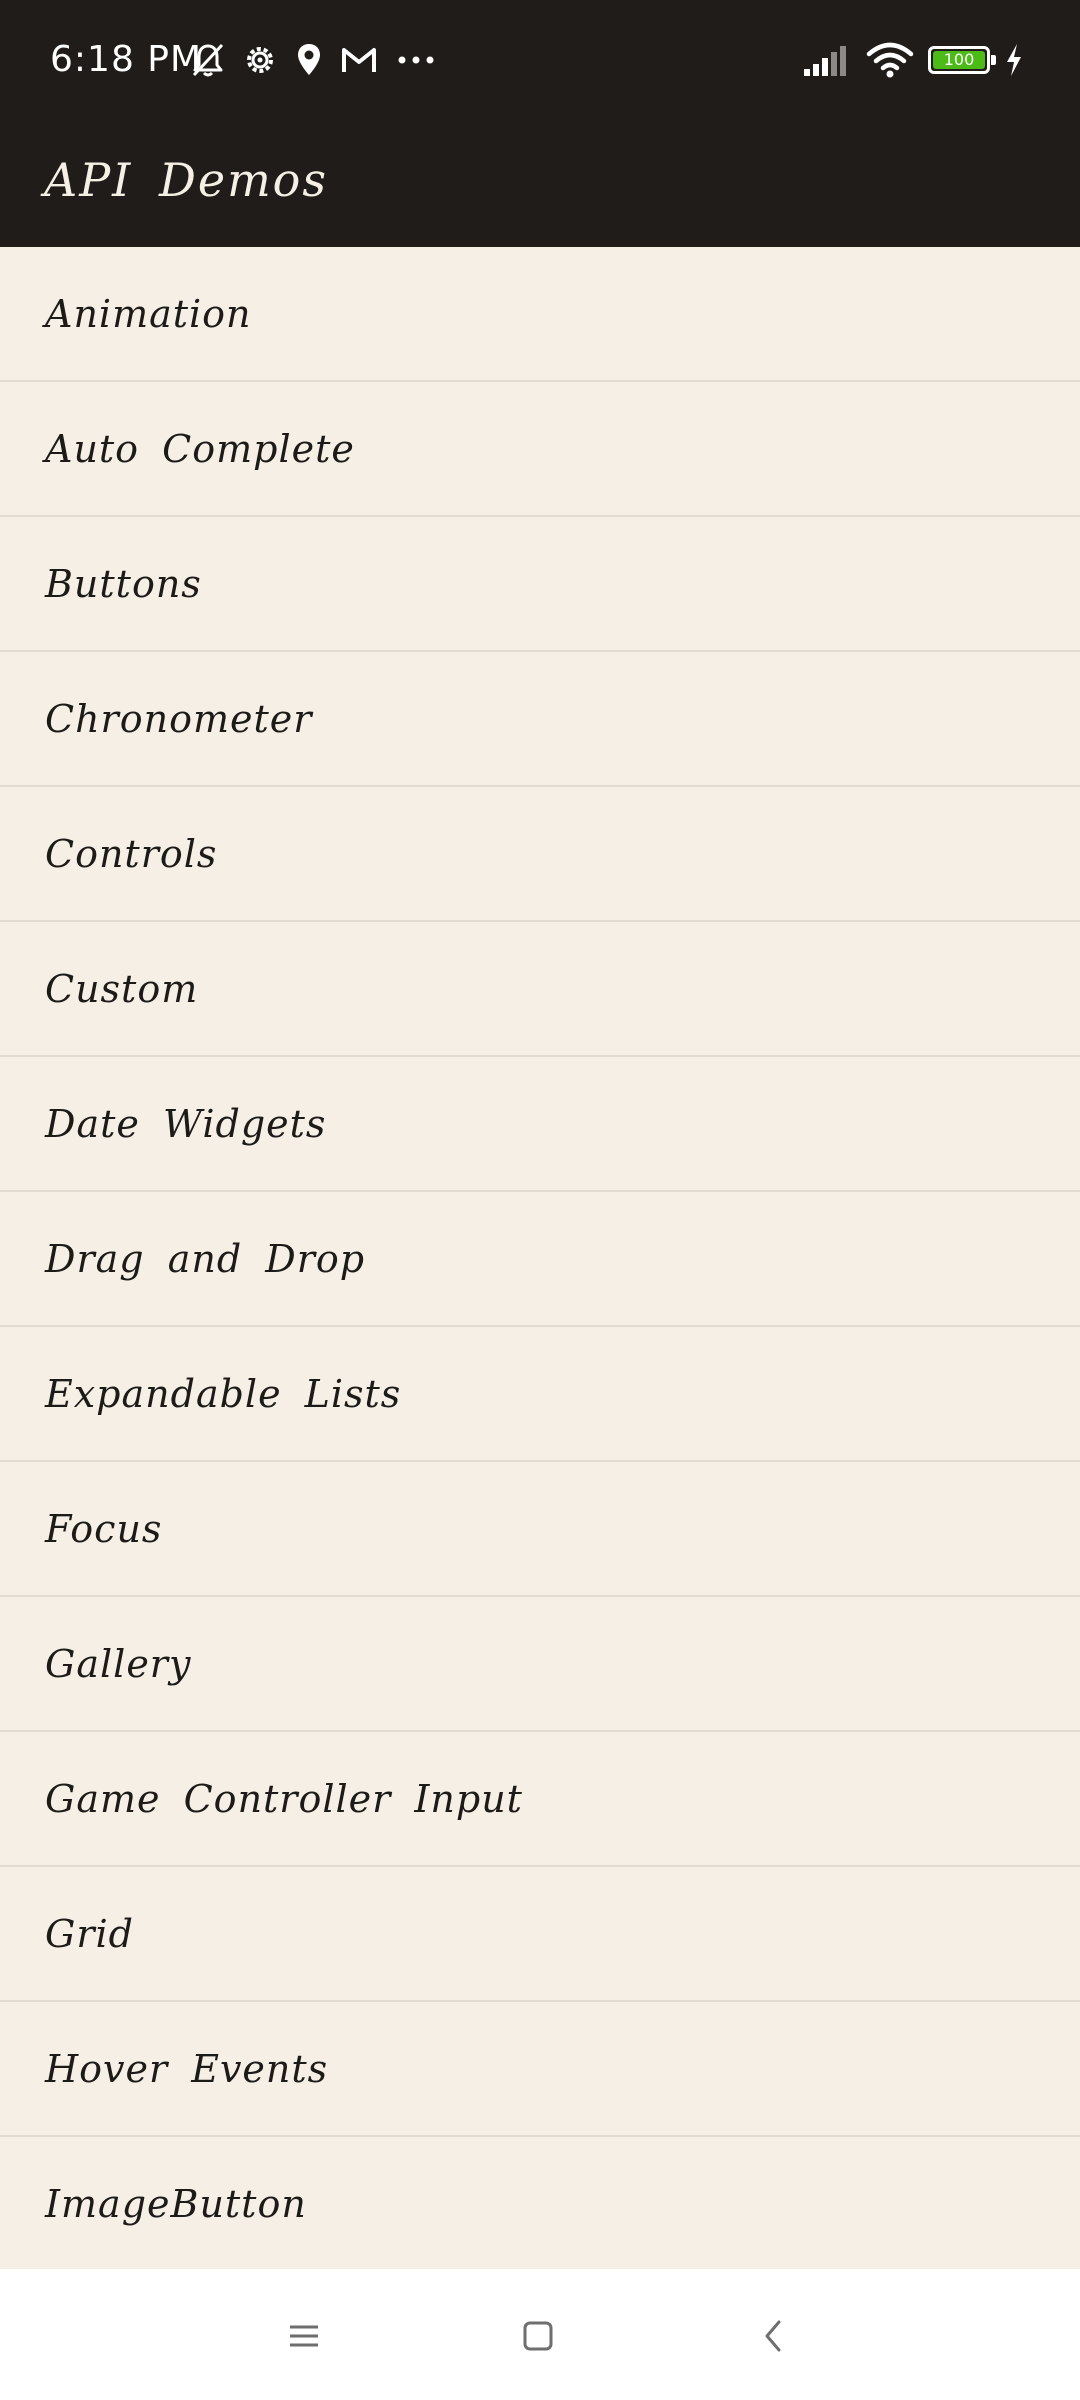  Describe the element at coordinates (205, 1258) in the screenshot. I see `list-item-label: Drag and Drop` at that location.